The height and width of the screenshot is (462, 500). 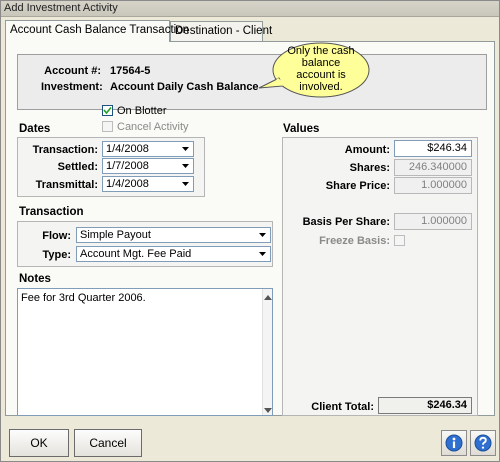 I want to click on flow-label: Flow:, so click(x=56, y=236).